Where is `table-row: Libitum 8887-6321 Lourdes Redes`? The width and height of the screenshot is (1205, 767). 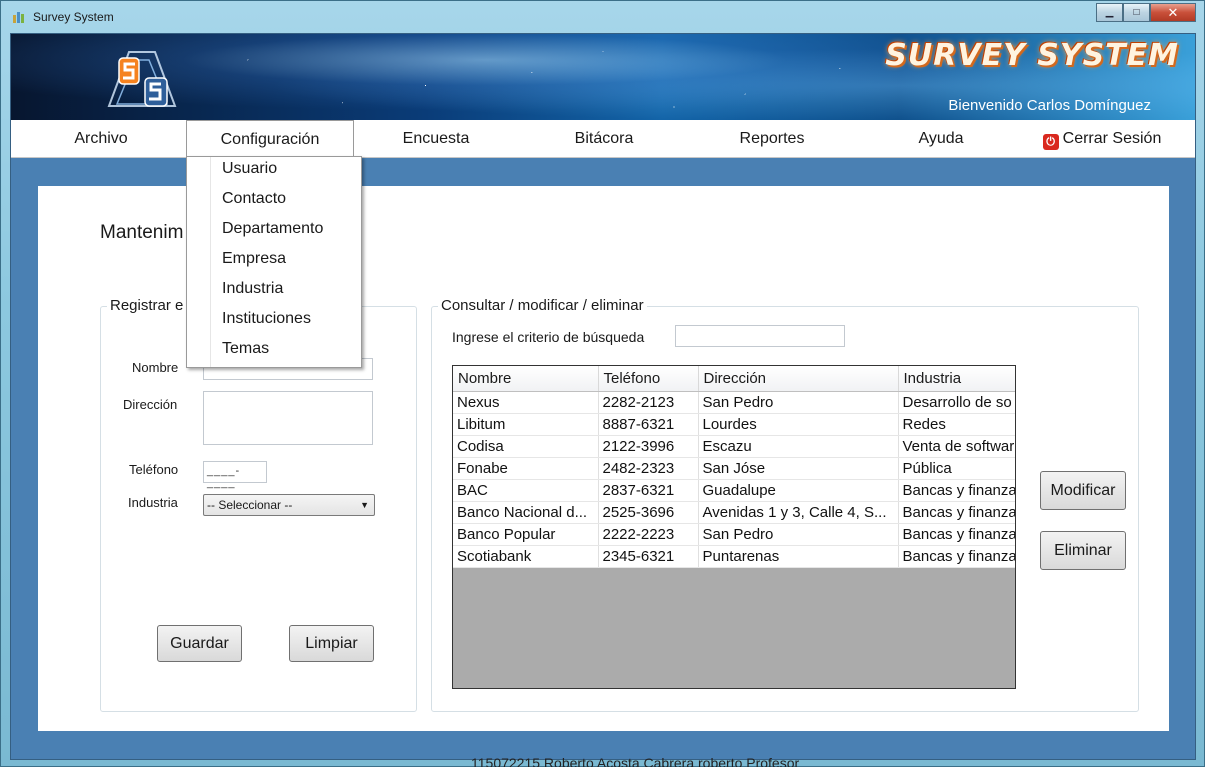 table-row: Libitum 8887-6321 Lourdes Redes is located at coordinates (734, 424).